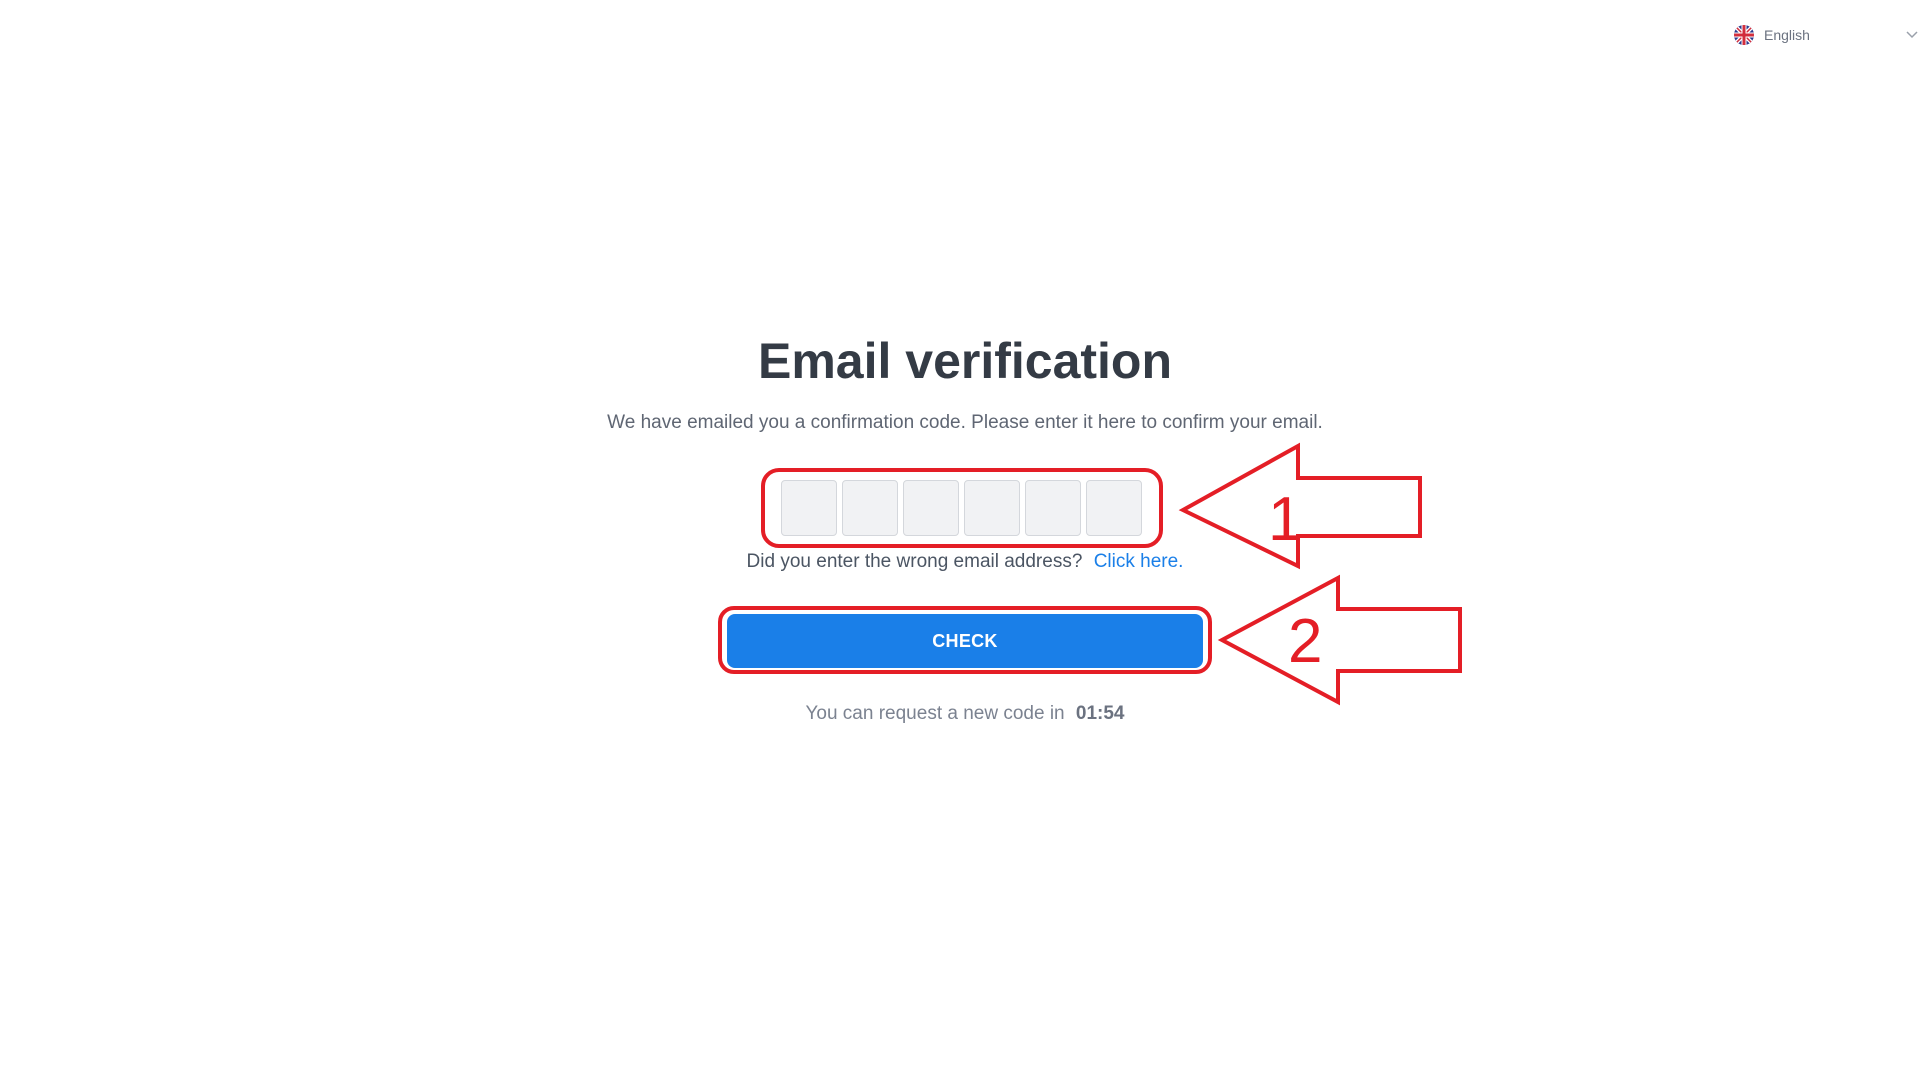  I want to click on uk-flag-icon, so click(1744, 35).